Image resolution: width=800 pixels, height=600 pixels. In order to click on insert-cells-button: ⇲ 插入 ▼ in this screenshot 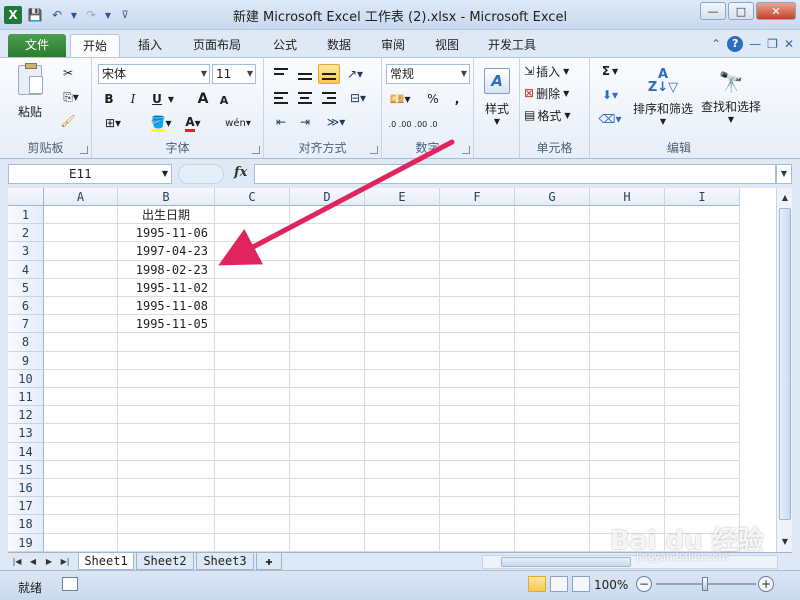, I will do `click(555, 71)`.